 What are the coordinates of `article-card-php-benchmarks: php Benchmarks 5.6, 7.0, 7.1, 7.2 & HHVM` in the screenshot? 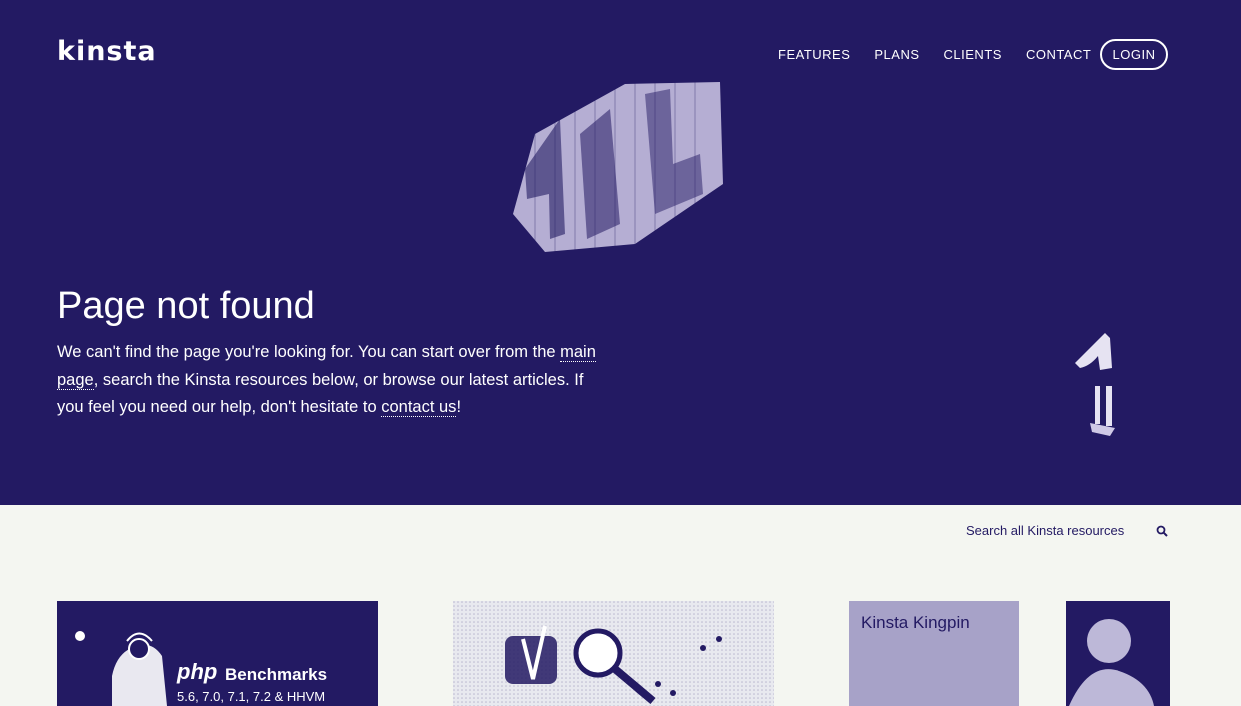 It's located at (217, 653).